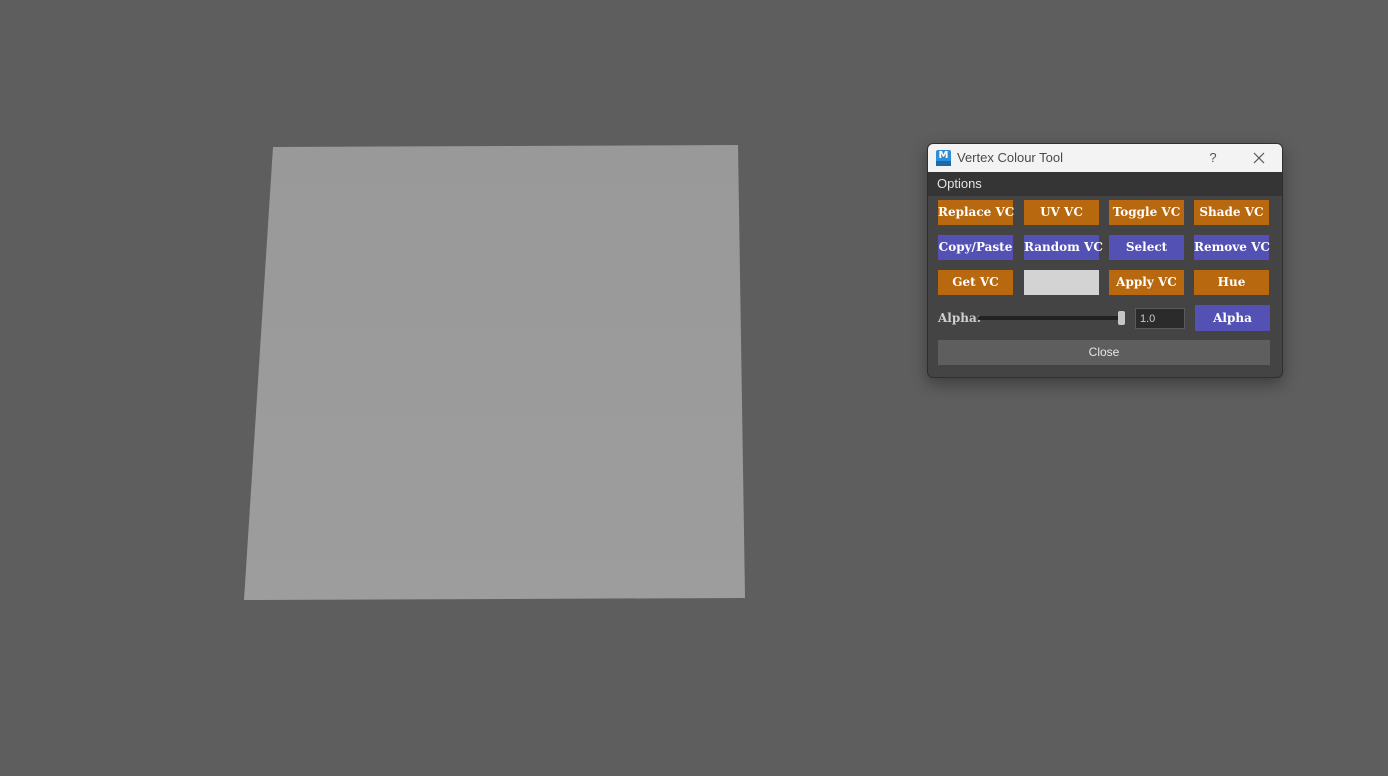 The image size is (1388, 776). What do you see at coordinates (1232, 318) in the screenshot?
I see `alpha-button: Alpha` at bounding box center [1232, 318].